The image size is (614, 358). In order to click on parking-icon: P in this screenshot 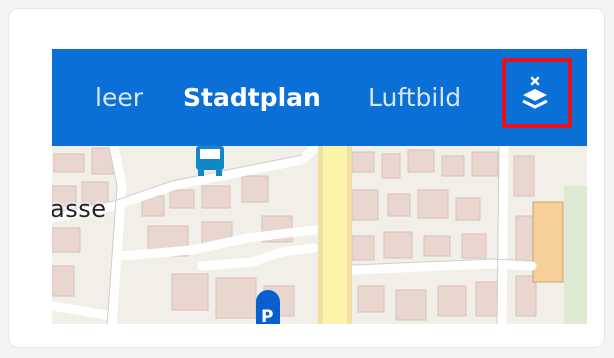, I will do `click(268, 307)`.